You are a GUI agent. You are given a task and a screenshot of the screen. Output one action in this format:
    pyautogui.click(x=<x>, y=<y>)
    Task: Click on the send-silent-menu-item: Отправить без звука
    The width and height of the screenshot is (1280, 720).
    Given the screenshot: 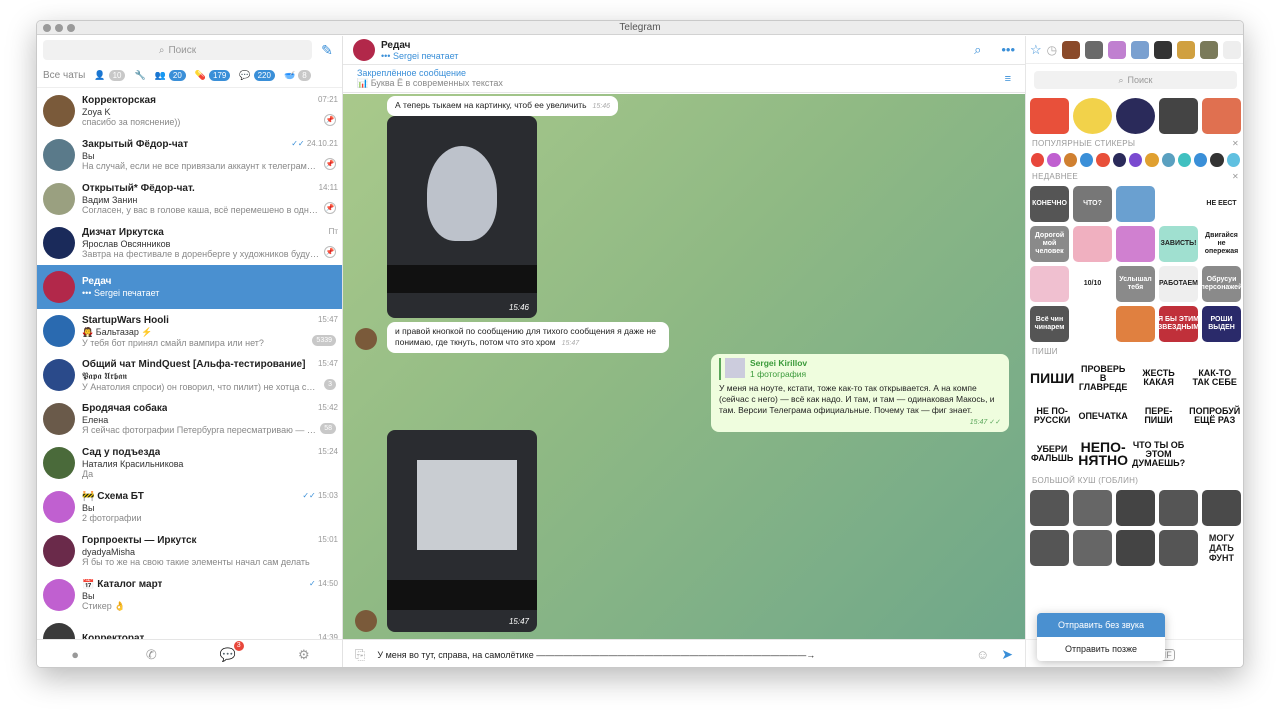 What is the action you would take?
    pyautogui.click(x=1101, y=625)
    